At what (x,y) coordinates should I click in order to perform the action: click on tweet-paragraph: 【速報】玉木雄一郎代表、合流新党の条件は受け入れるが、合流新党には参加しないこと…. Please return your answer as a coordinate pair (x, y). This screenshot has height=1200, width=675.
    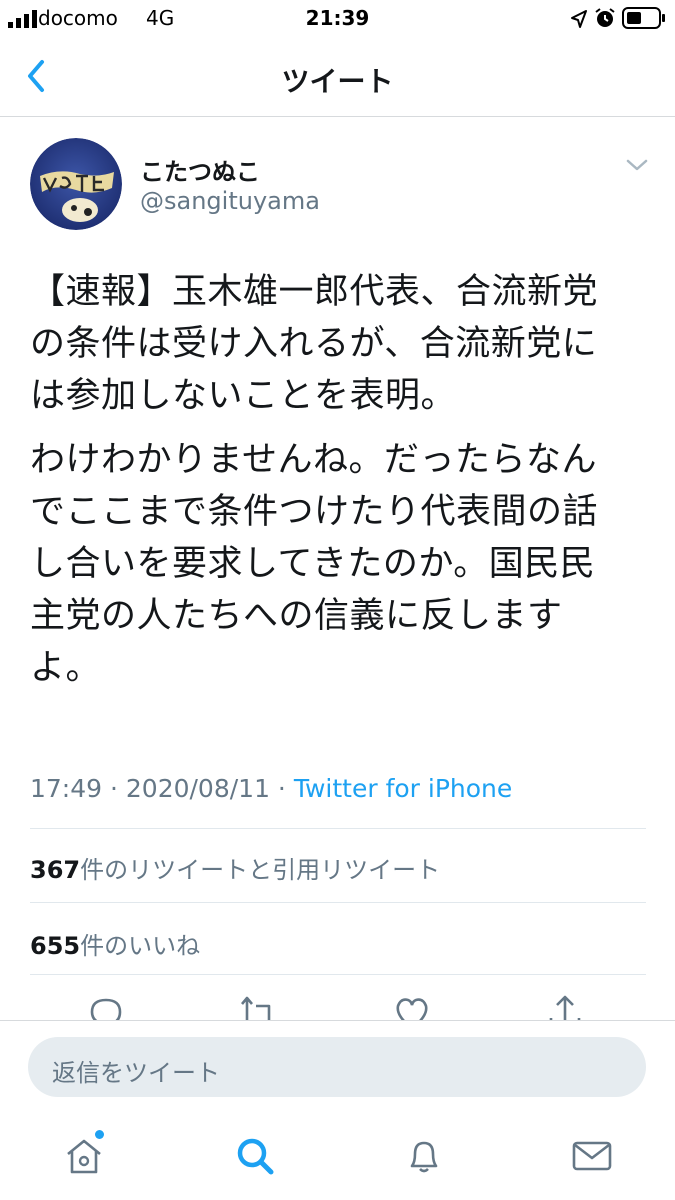
    Looking at the image, I should click on (314, 344).